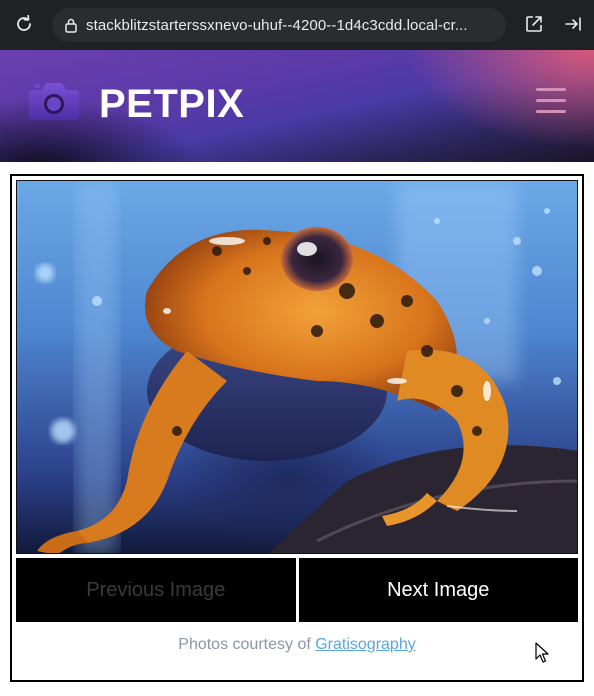  I want to click on lock-icon, so click(71, 25).